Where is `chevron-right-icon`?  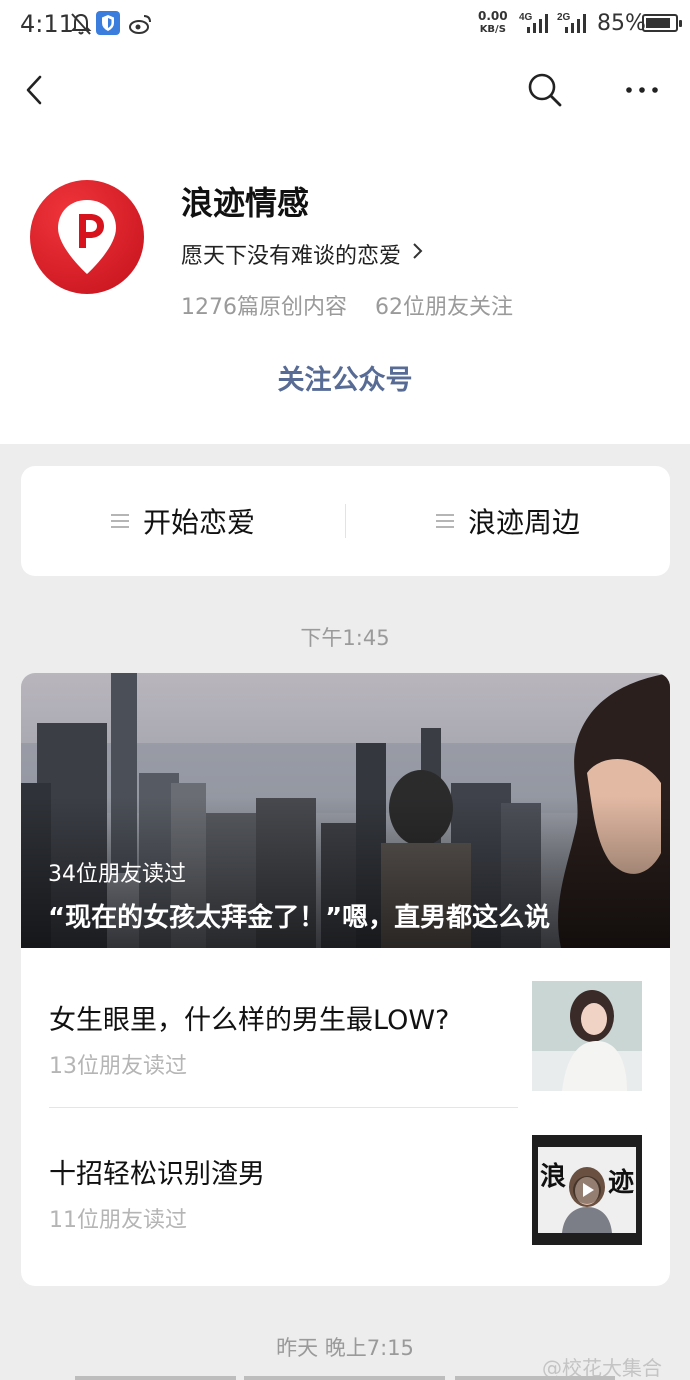 chevron-right-icon is located at coordinates (417, 254).